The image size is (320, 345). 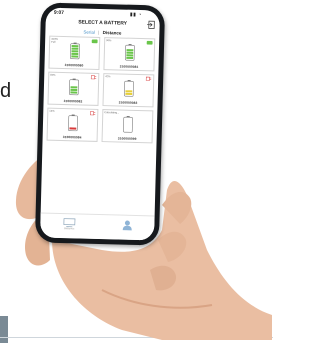 What do you see at coordinates (97, 226) in the screenshot?
I see `bottom-navigation: Batteries` at bounding box center [97, 226].